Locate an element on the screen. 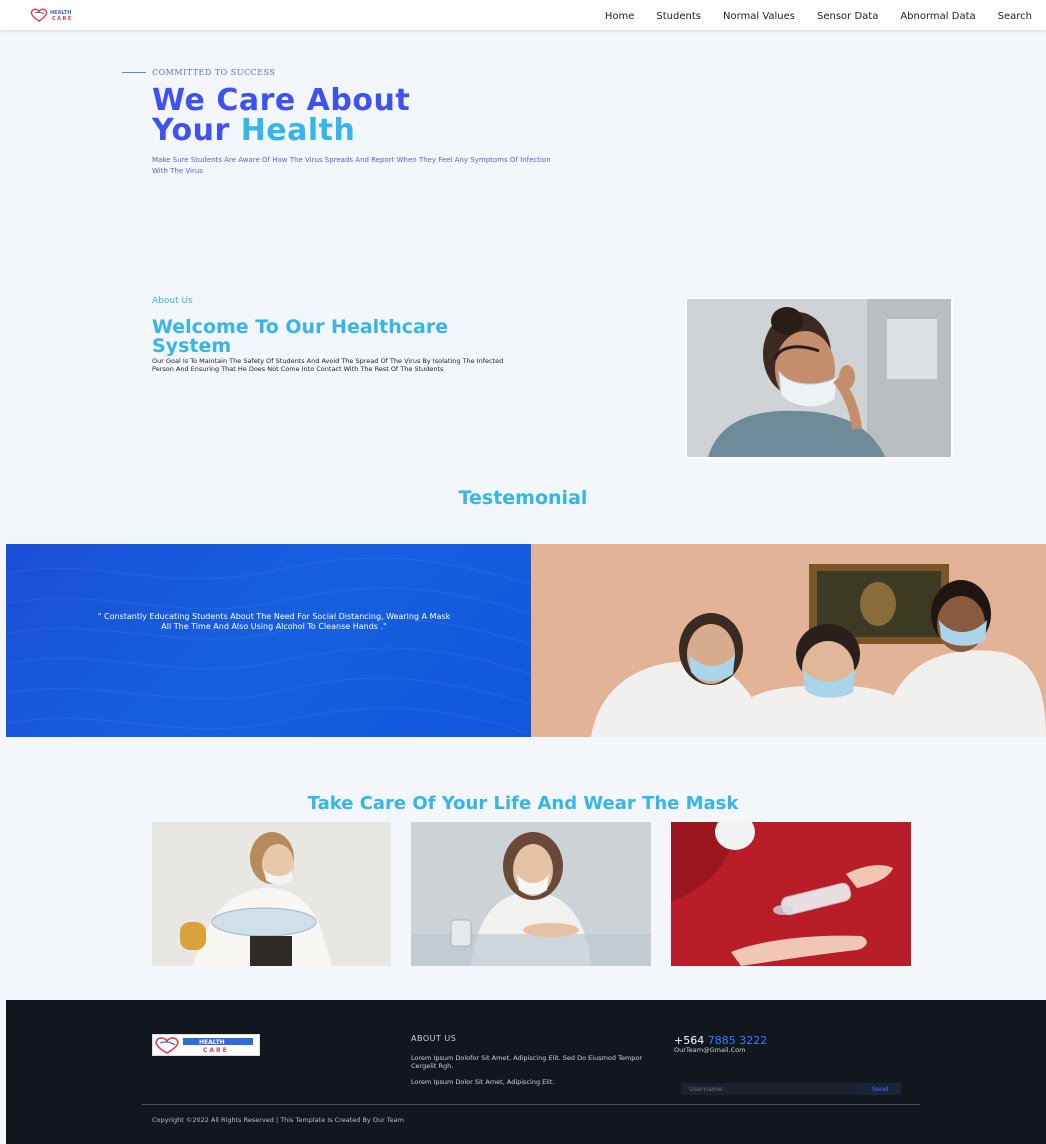 The width and height of the screenshot is (1046, 1144). tagline-divider is located at coordinates (134, 72).